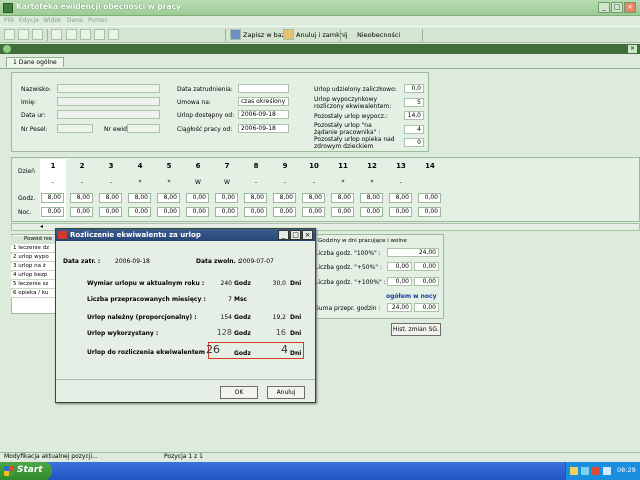  I want to click on list-item: 2 urlop wypo, so click(33, 258).